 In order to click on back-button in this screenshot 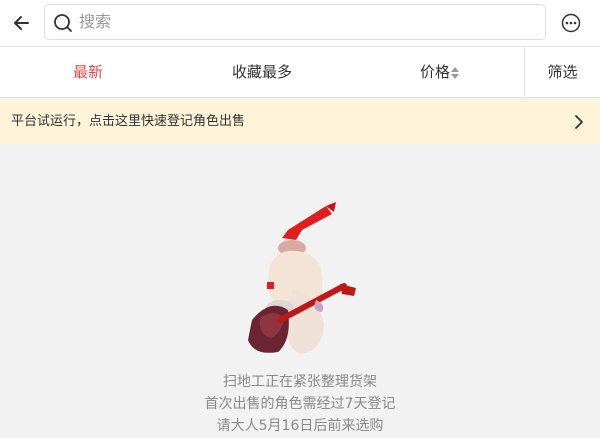, I will do `click(22, 23)`.